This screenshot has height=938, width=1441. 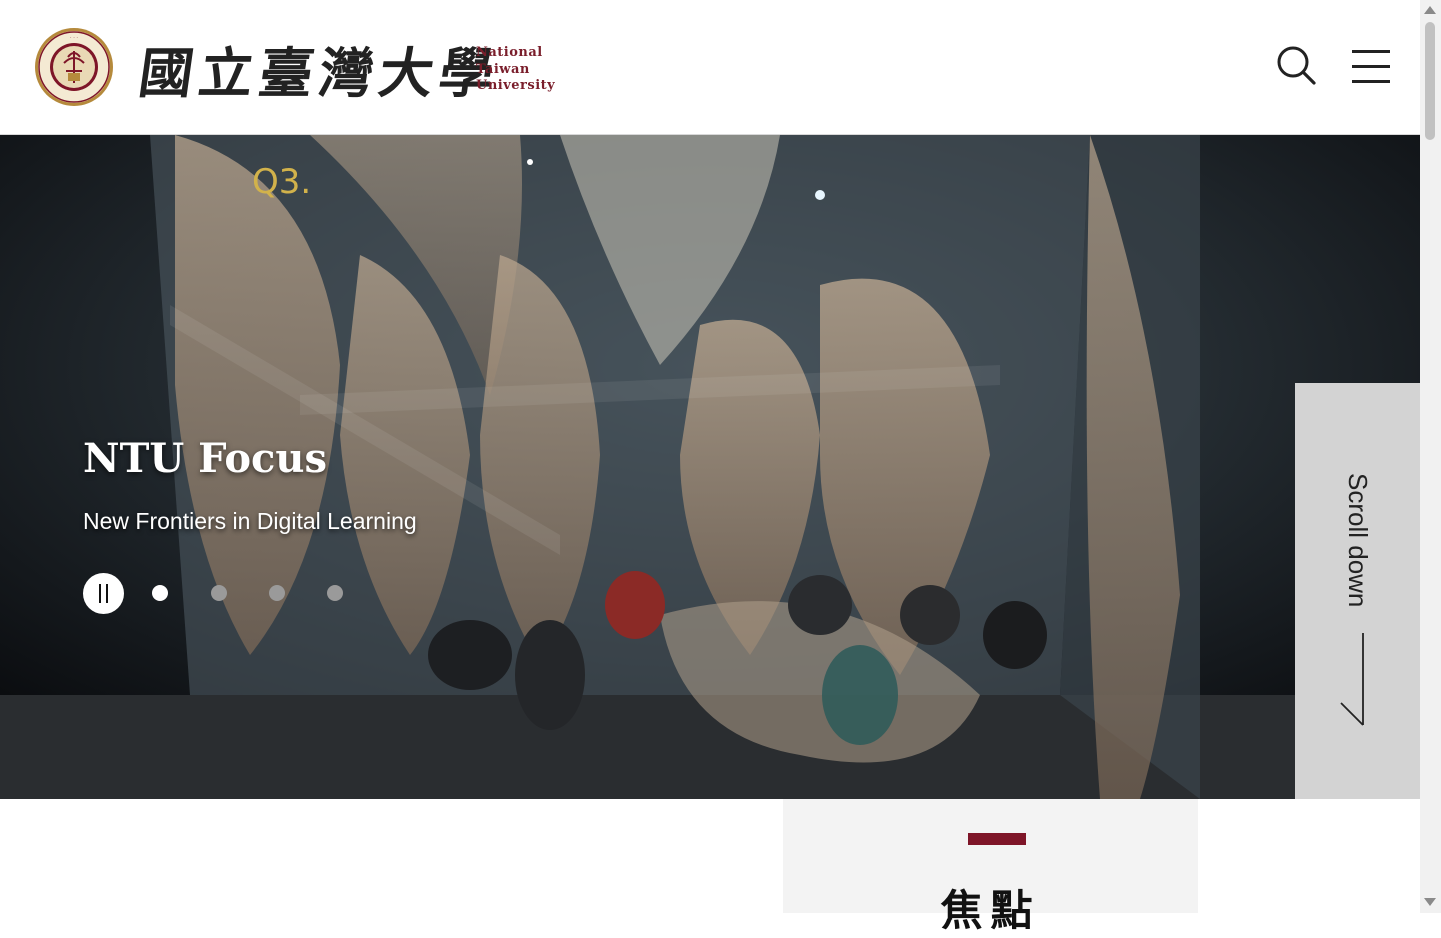 I want to click on hamburger-menu-icon, so click(x=1371, y=67).